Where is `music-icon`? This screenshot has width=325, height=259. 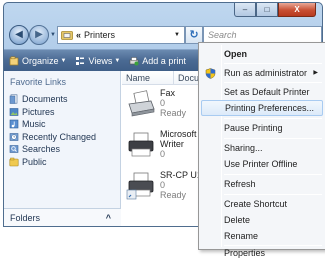
music-icon is located at coordinates (14, 124).